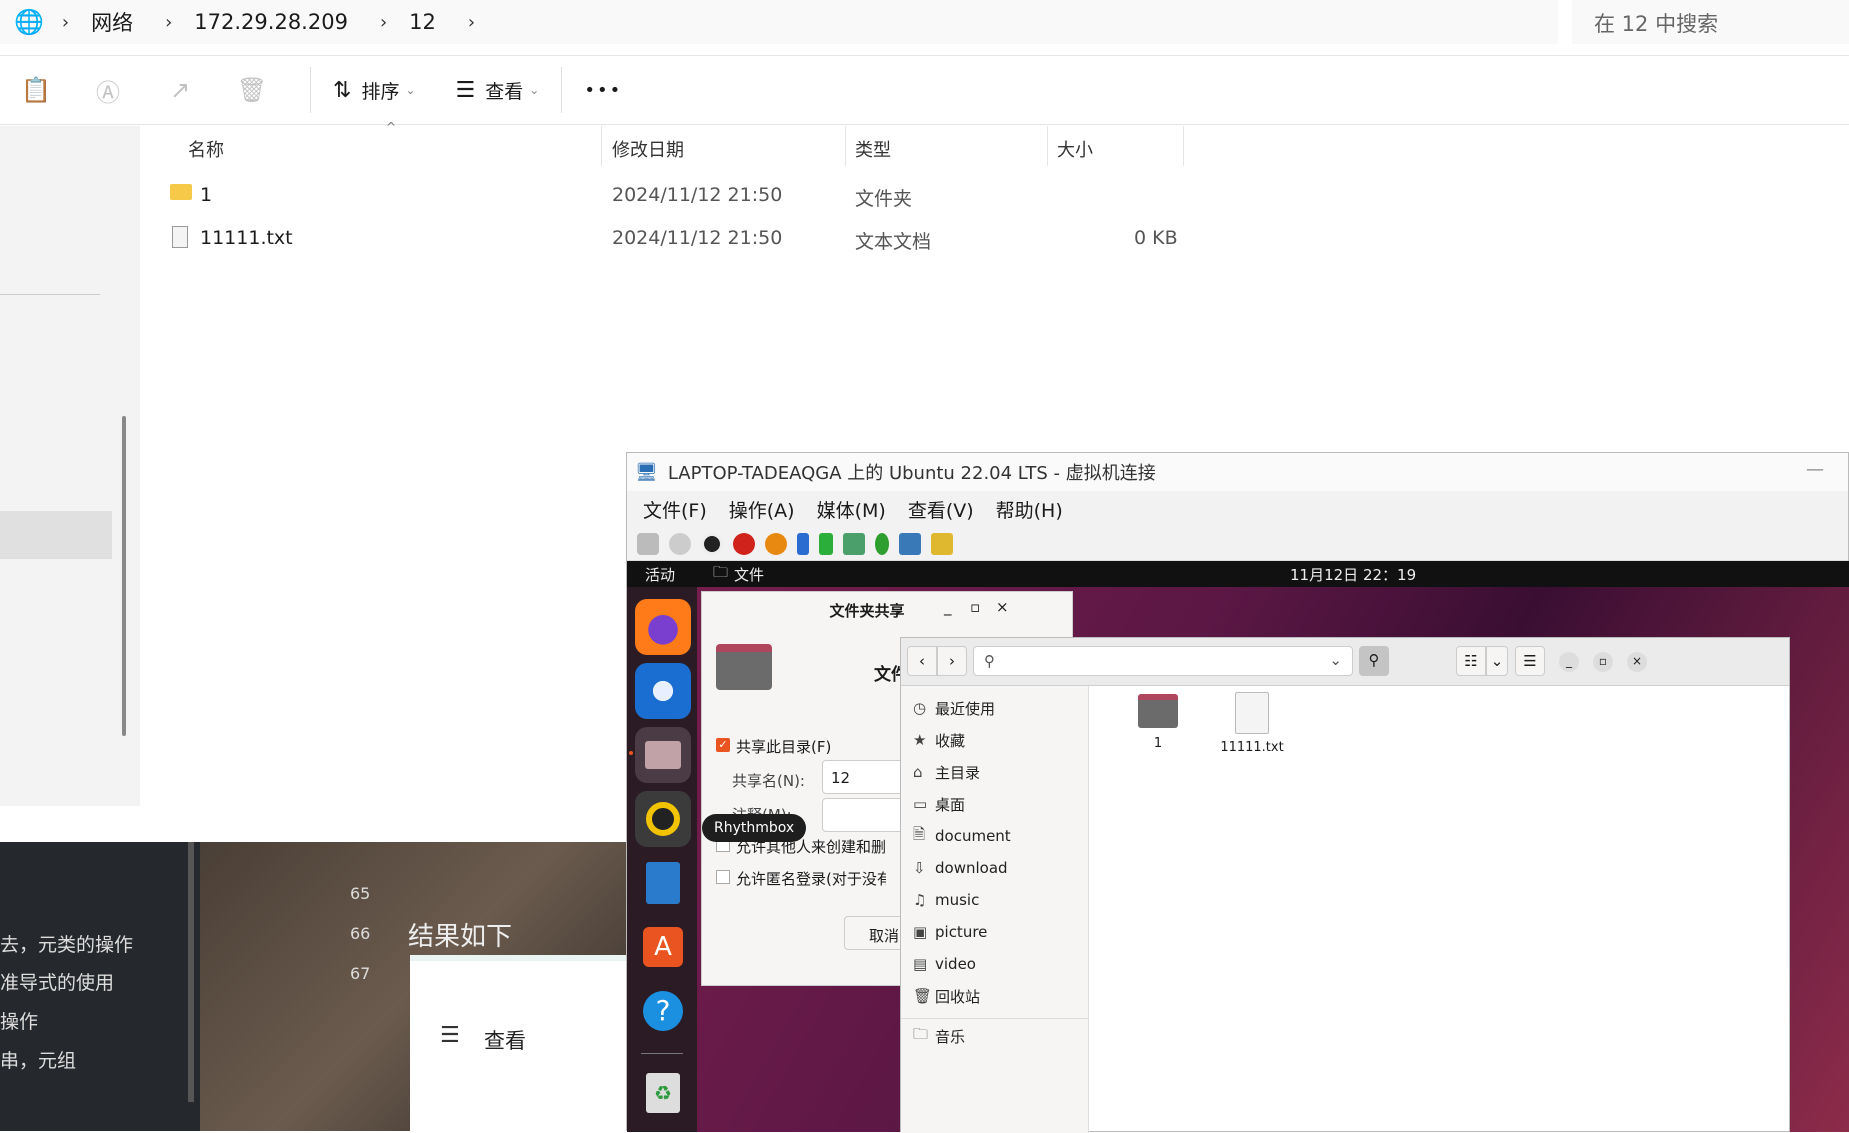 The height and width of the screenshot is (1133, 1849). What do you see at coordinates (946, 772) in the screenshot?
I see `sidebar-item-home: ⌂ 主目录` at bounding box center [946, 772].